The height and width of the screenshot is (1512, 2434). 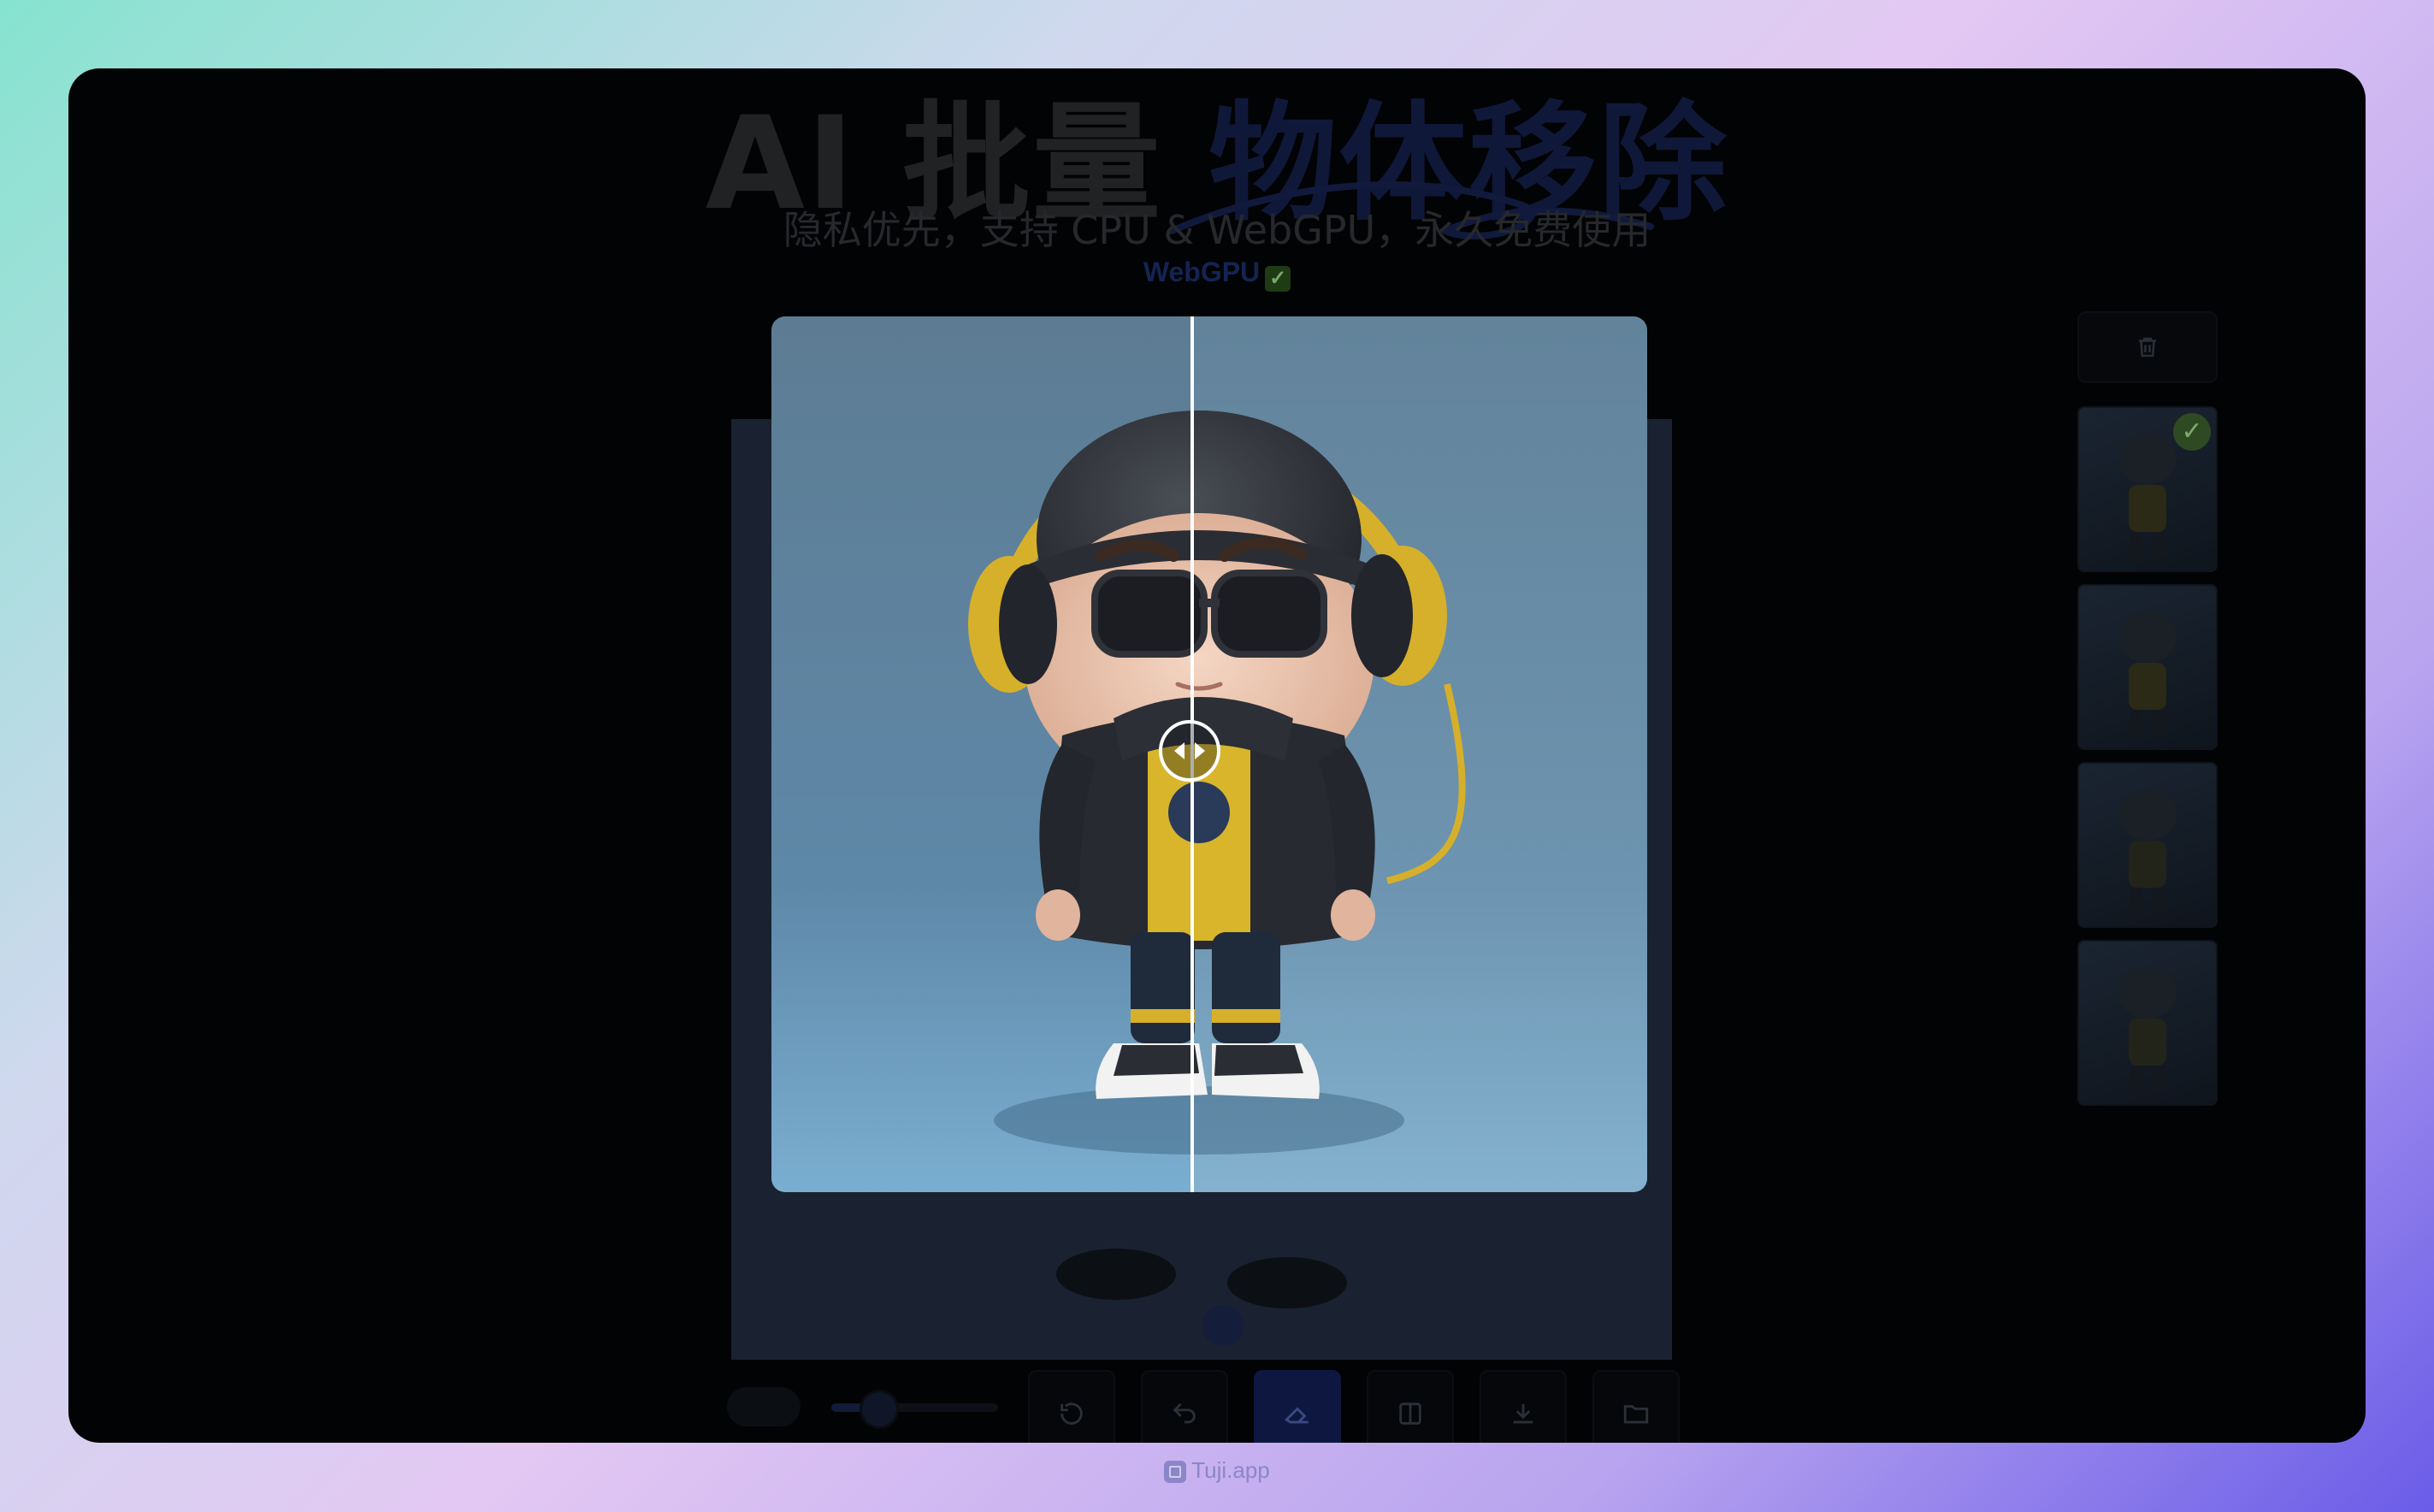 I want to click on thumbnail-1: ✓, so click(x=2147, y=489).